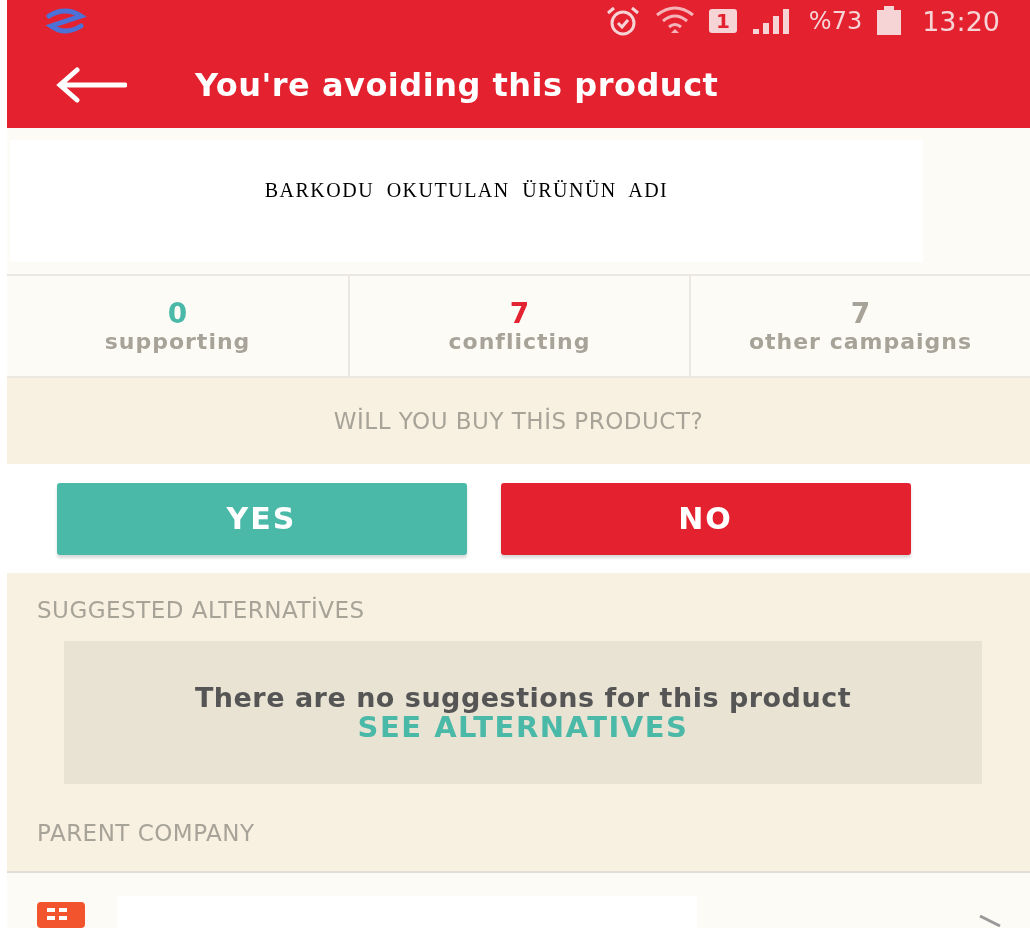 This screenshot has width=1030, height=928. What do you see at coordinates (201, 610) in the screenshot?
I see `section-heading: SUGGESTED ALTERNATİVES` at bounding box center [201, 610].